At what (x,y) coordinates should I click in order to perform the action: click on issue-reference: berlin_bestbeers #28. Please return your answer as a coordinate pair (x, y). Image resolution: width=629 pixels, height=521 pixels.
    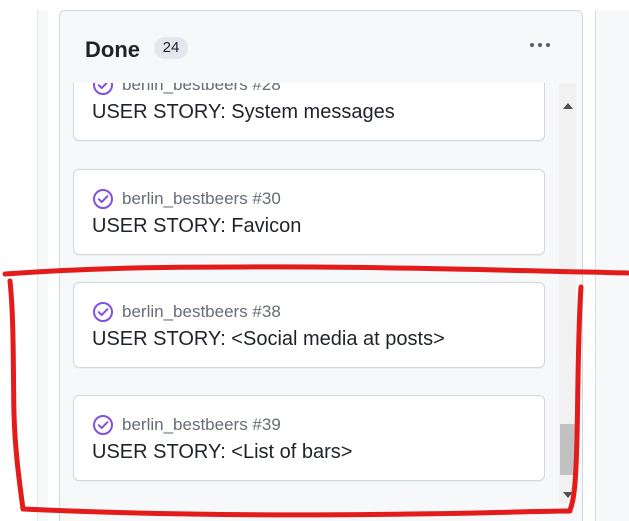
    Looking at the image, I should click on (186, 90).